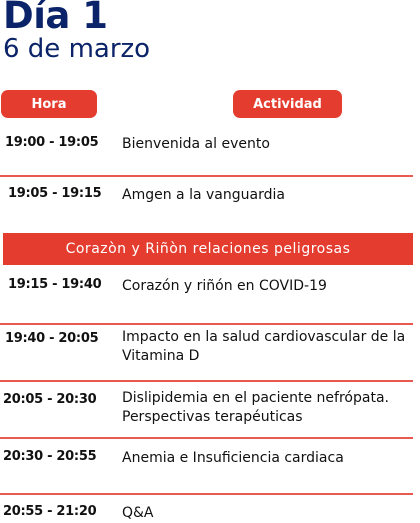 Image resolution: width=420 pixels, height=523 pixels. Describe the element at coordinates (49, 104) in the screenshot. I see `column-header-time: Hora` at that location.